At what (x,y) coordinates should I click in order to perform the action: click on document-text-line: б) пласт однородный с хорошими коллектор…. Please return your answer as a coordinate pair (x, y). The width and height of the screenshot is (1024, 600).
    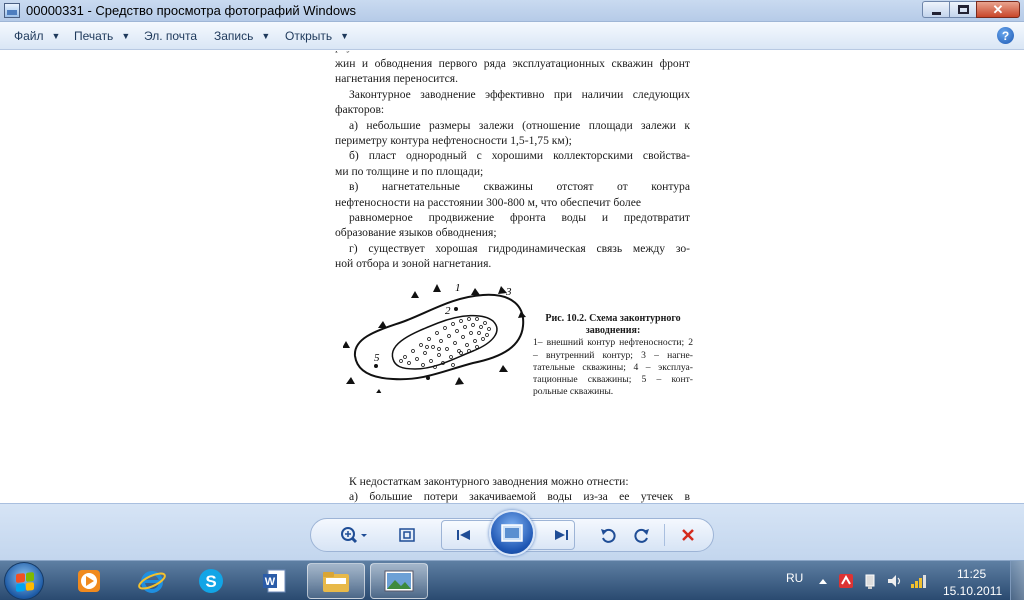
    Looking at the image, I should click on (519, 156).